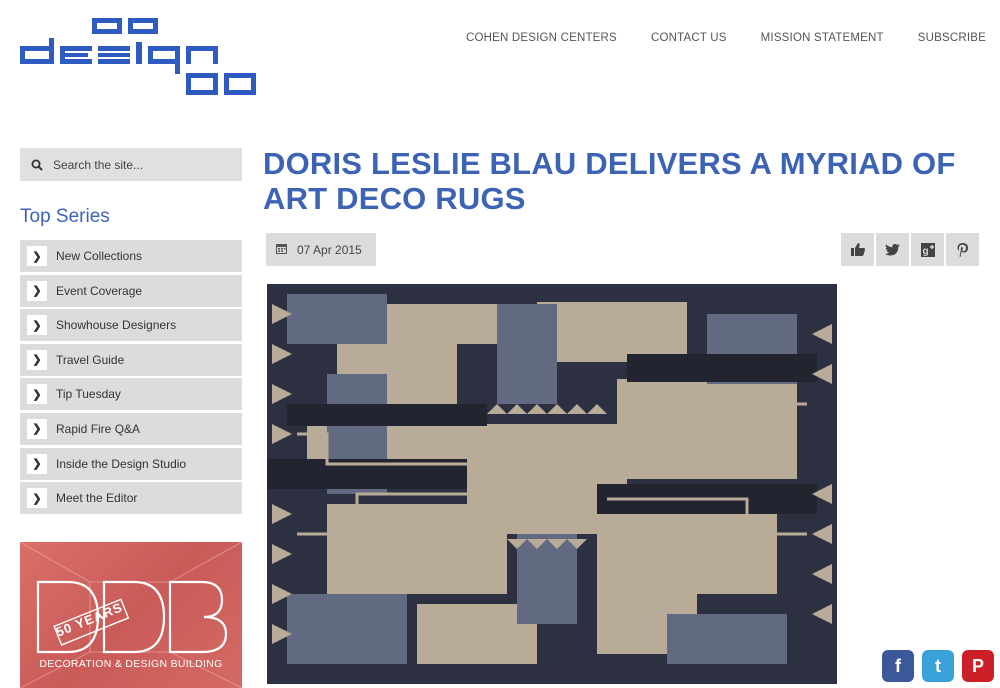 The height and width of the screenshot is (688, 1000). What do you see at coordinates (143, 164) in the screenshot?
I see `search-input` at bounding box center [143, 164].